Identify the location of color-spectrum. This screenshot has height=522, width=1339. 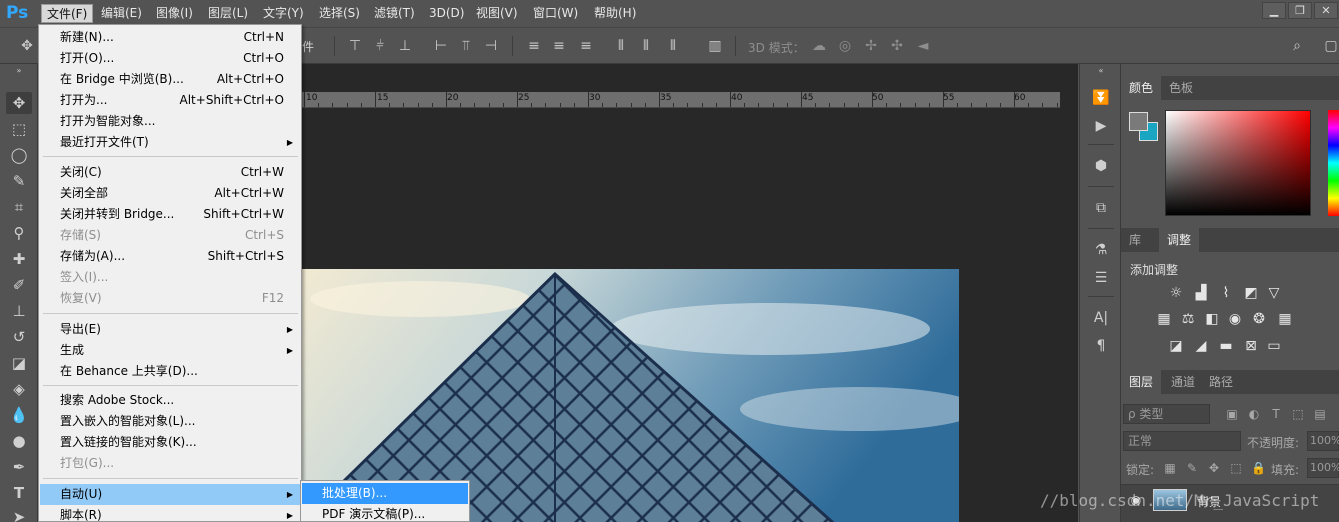
(1238, 163).